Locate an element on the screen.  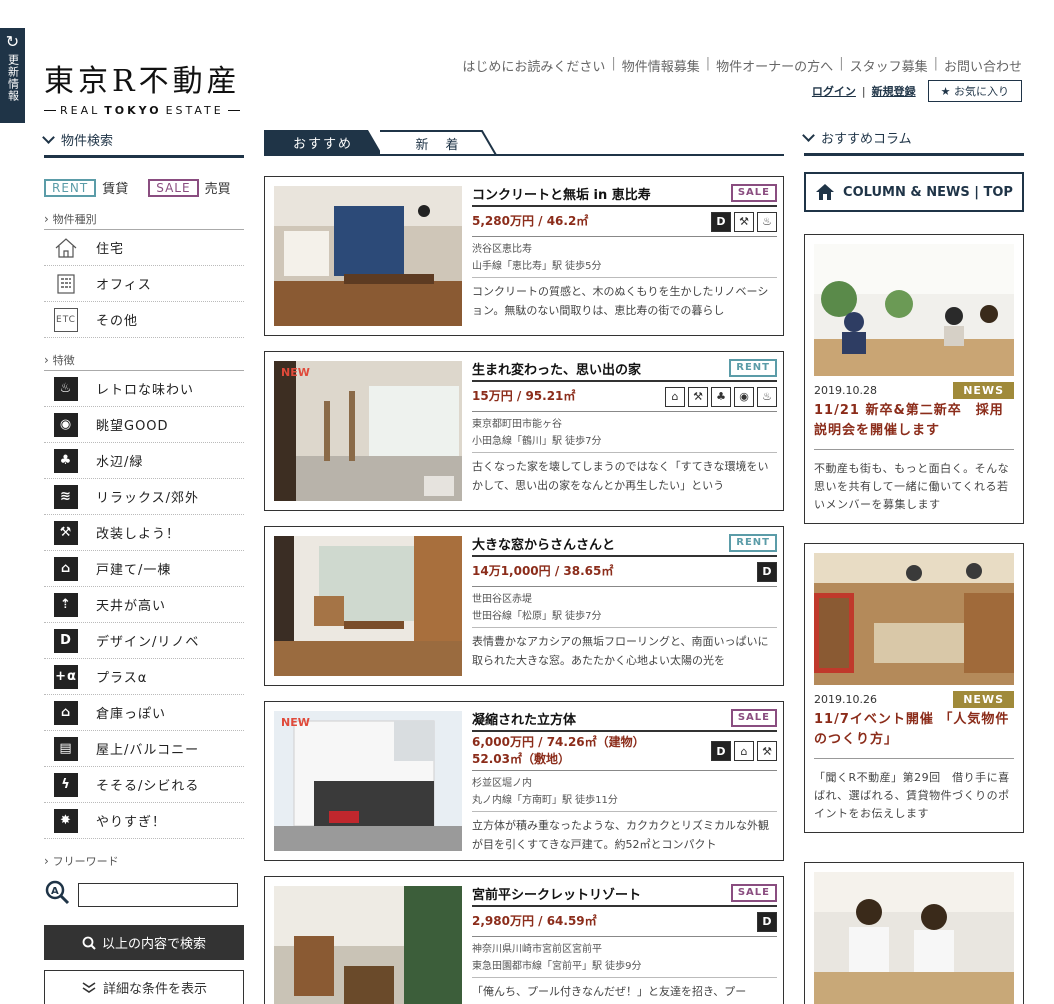
feature-label: デザイン/リノベ is located at coordinates (148, 642).